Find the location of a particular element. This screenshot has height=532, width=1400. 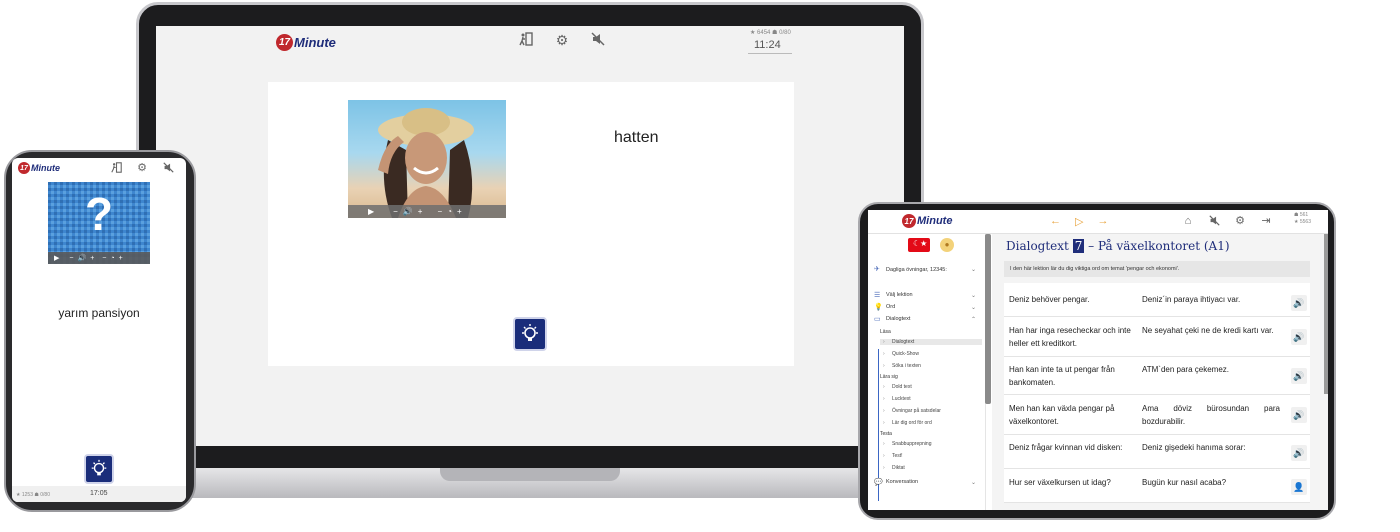

swedish-text: Hur ser växelkursen ut idag? is located at coordinates (1060, 482).